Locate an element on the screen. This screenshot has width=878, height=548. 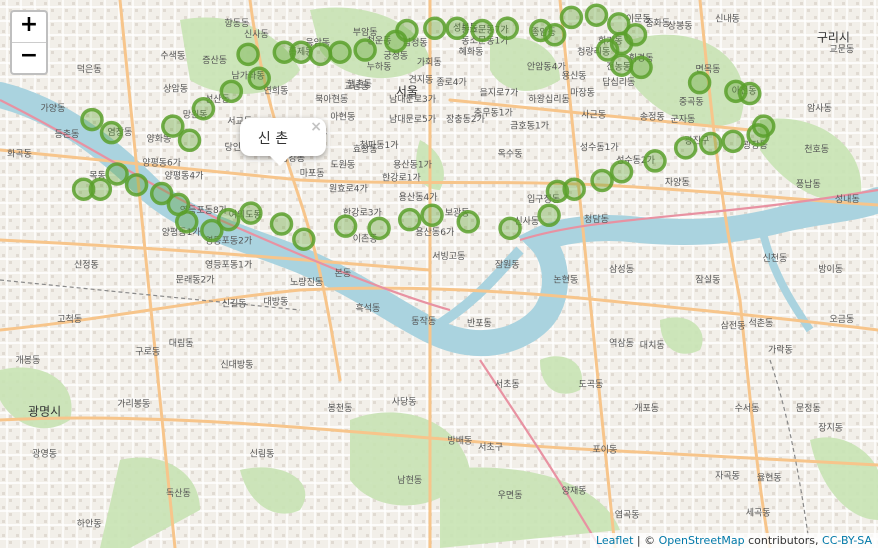
place-label: 증산동 is located at coordinates (214, 60).